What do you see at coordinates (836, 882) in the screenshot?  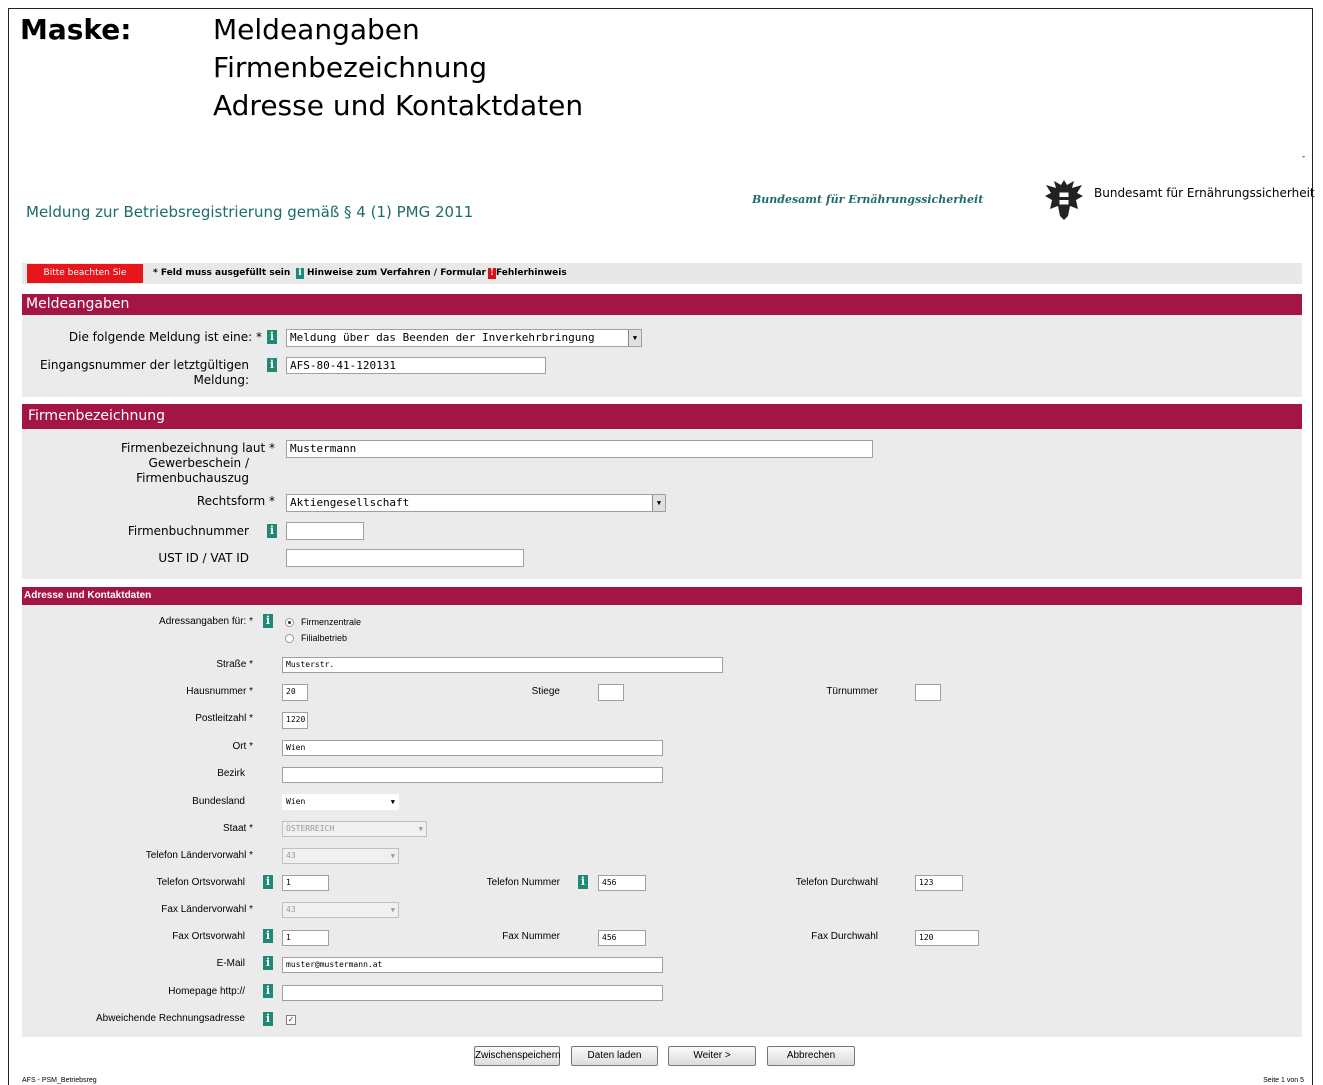 I see `tel-durchwahl-label: Telefon Durchwahl` at bounding box center [836, 882].